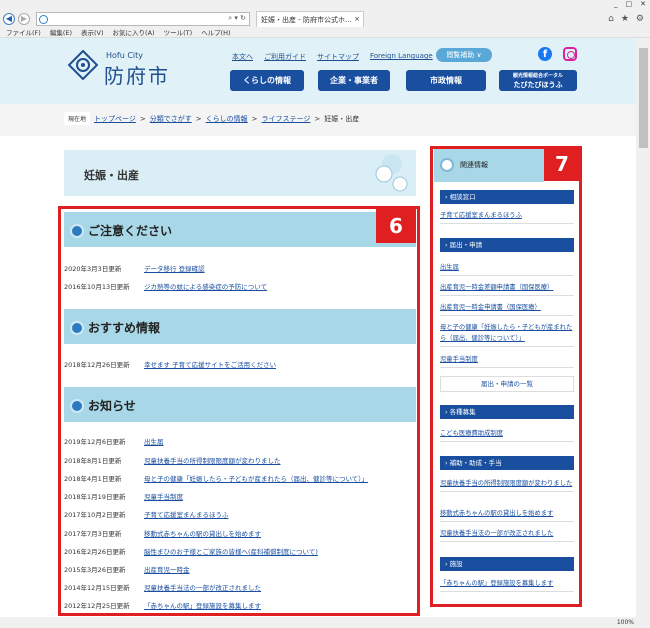  What do you see at coordinates (115, 119) in the screenshot?
I see `breadcrumb-top: トップページ` at bounding box center [115, 119].